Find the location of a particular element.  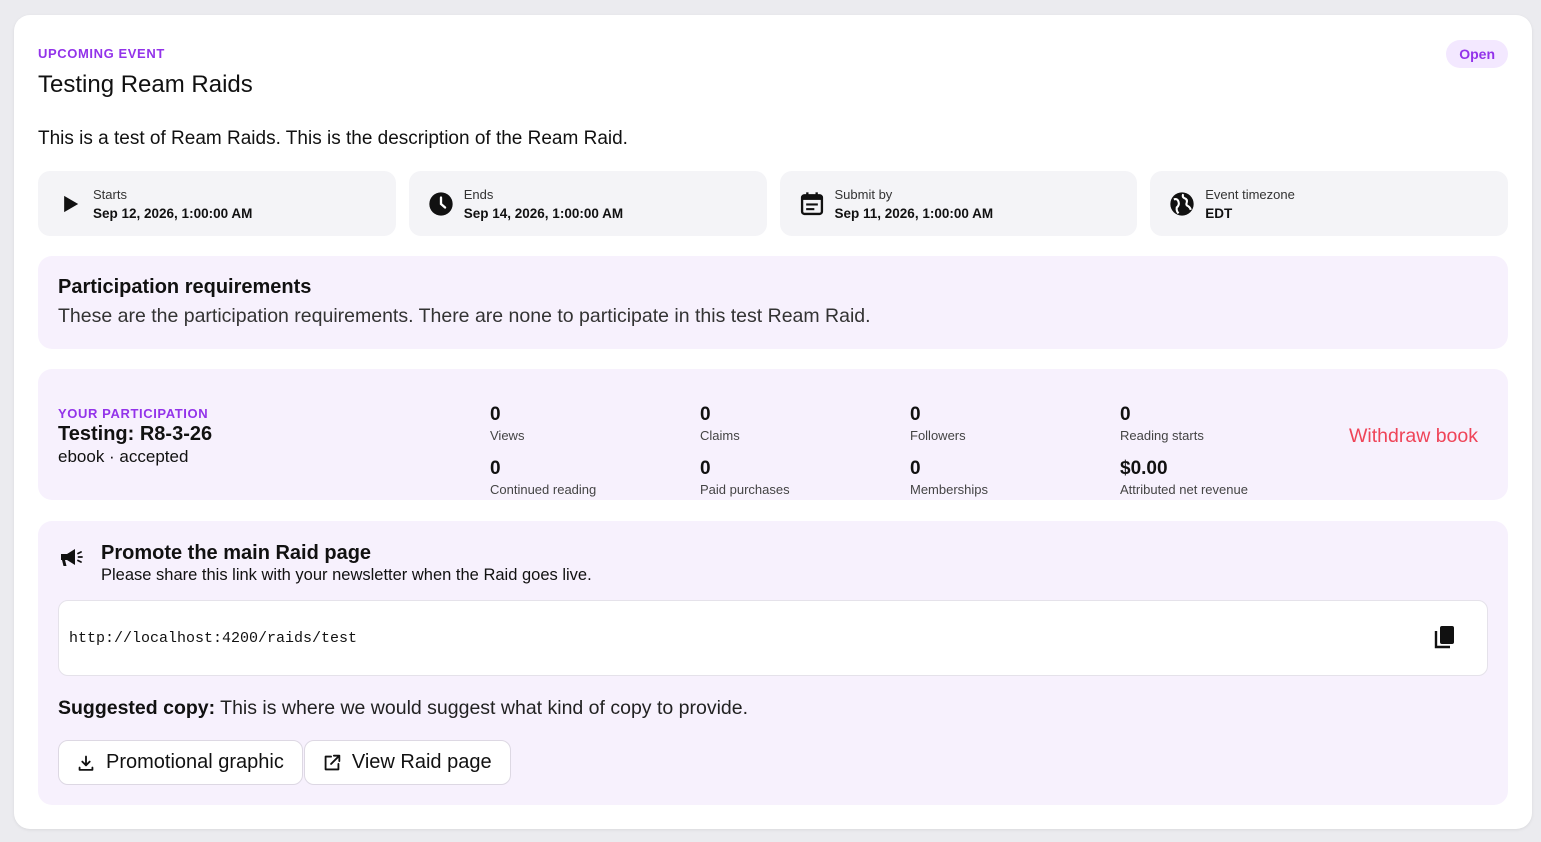

info-value: Sep 11, 2026, 1:00:00 AM is located at coordinates (914, 213).